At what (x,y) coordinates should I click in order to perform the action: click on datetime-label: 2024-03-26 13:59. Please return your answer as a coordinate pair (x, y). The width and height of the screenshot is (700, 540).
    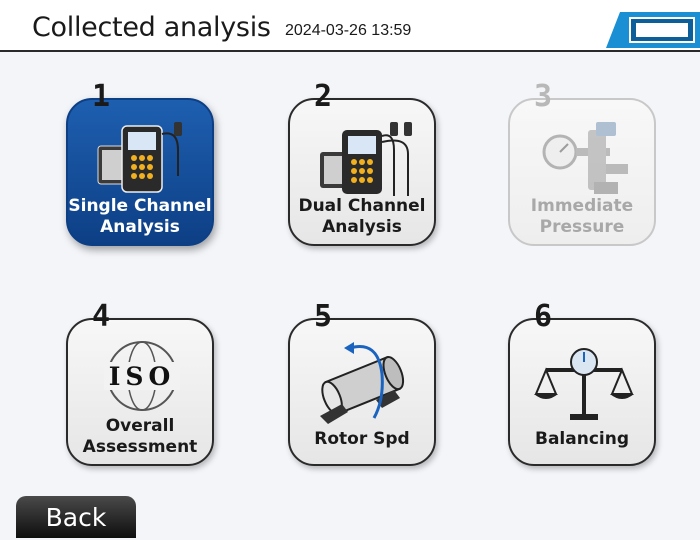
    Looking at the image, I should click on (348, 30).